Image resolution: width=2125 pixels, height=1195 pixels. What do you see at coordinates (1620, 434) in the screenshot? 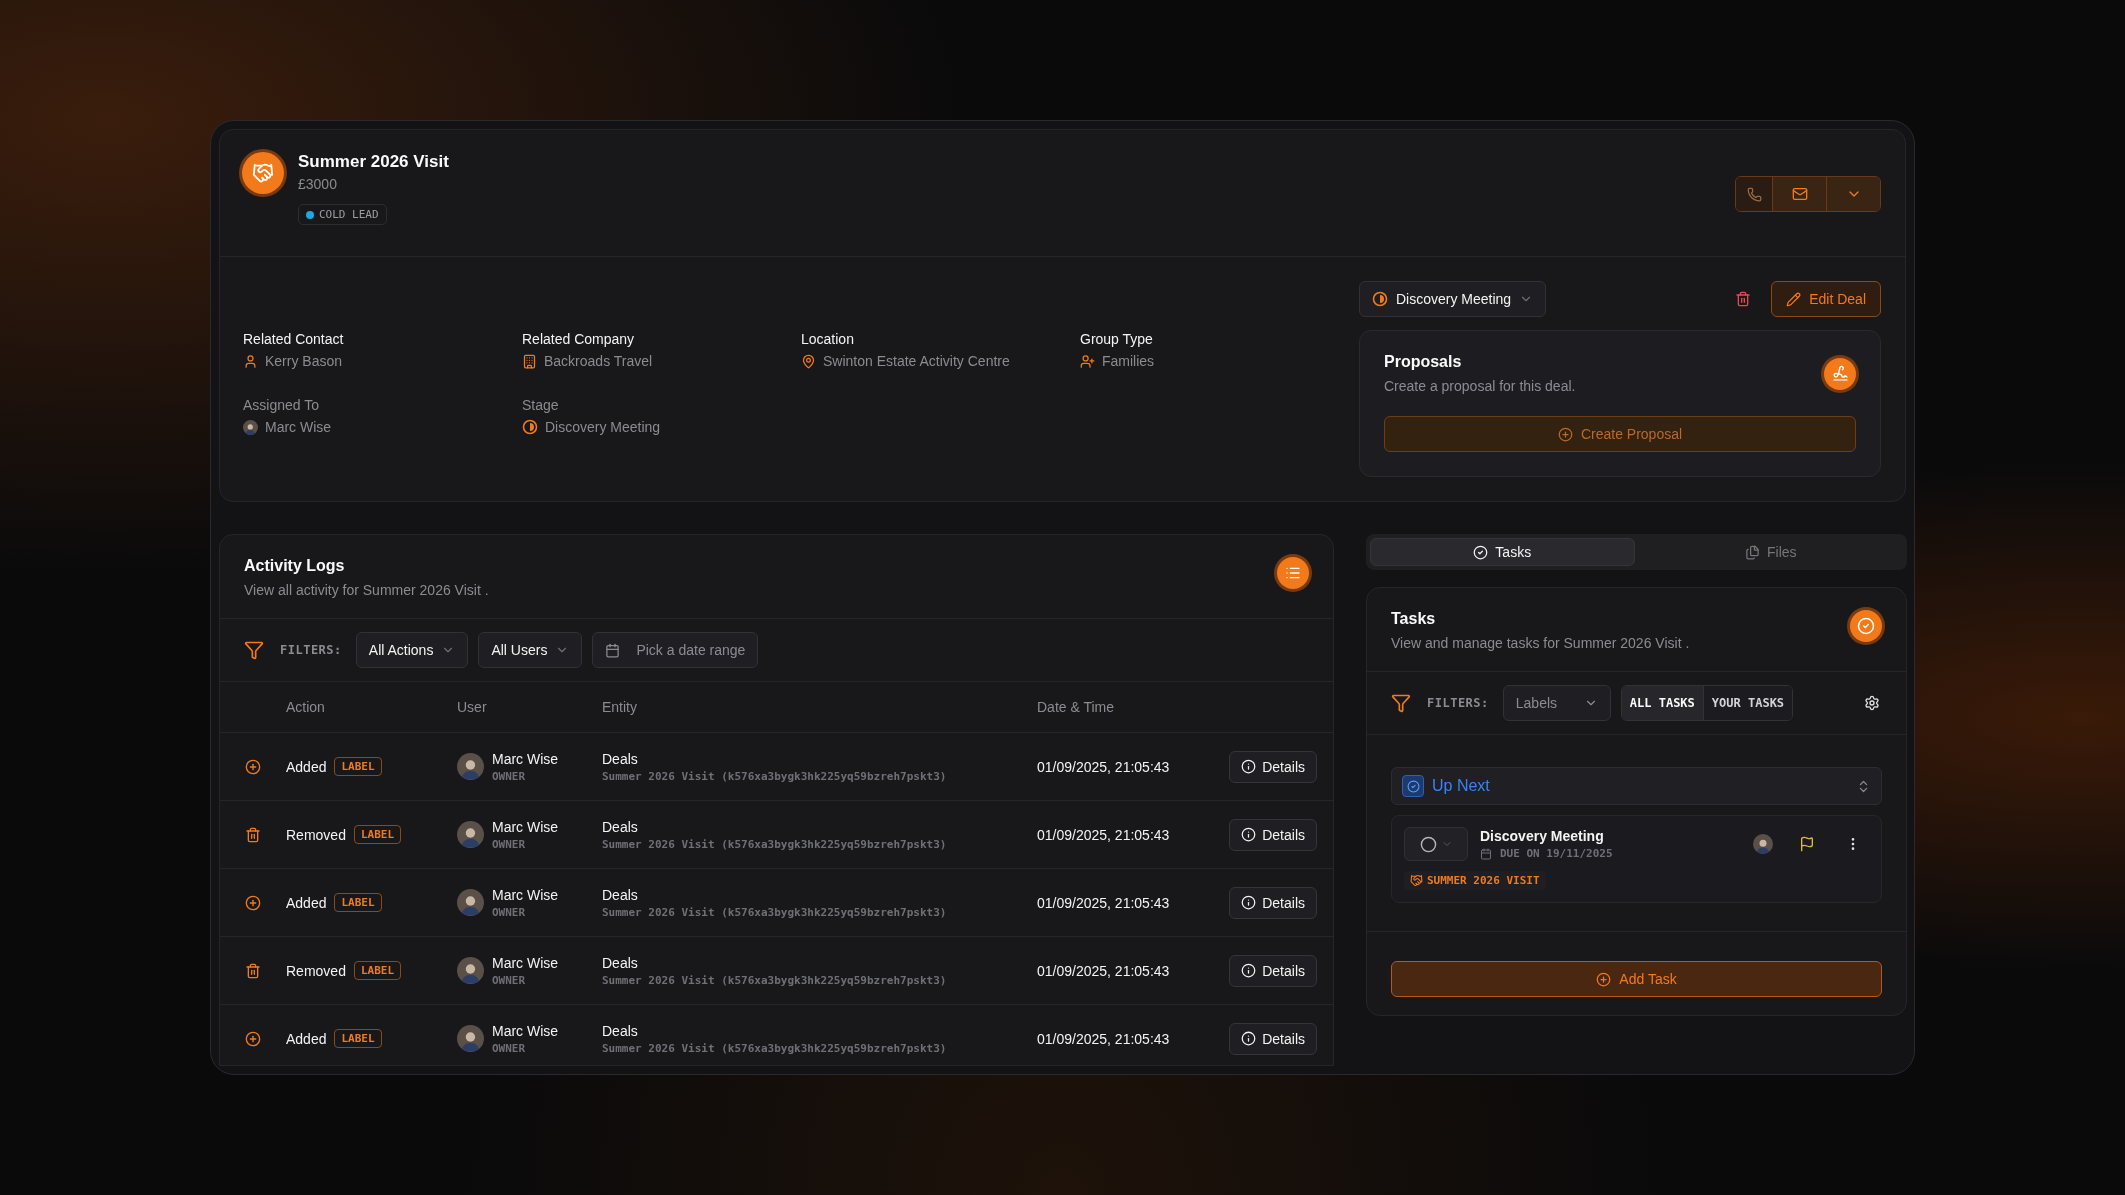
I see `create-proposal-button: Create Proposal` at bounding box center [1620, 434].